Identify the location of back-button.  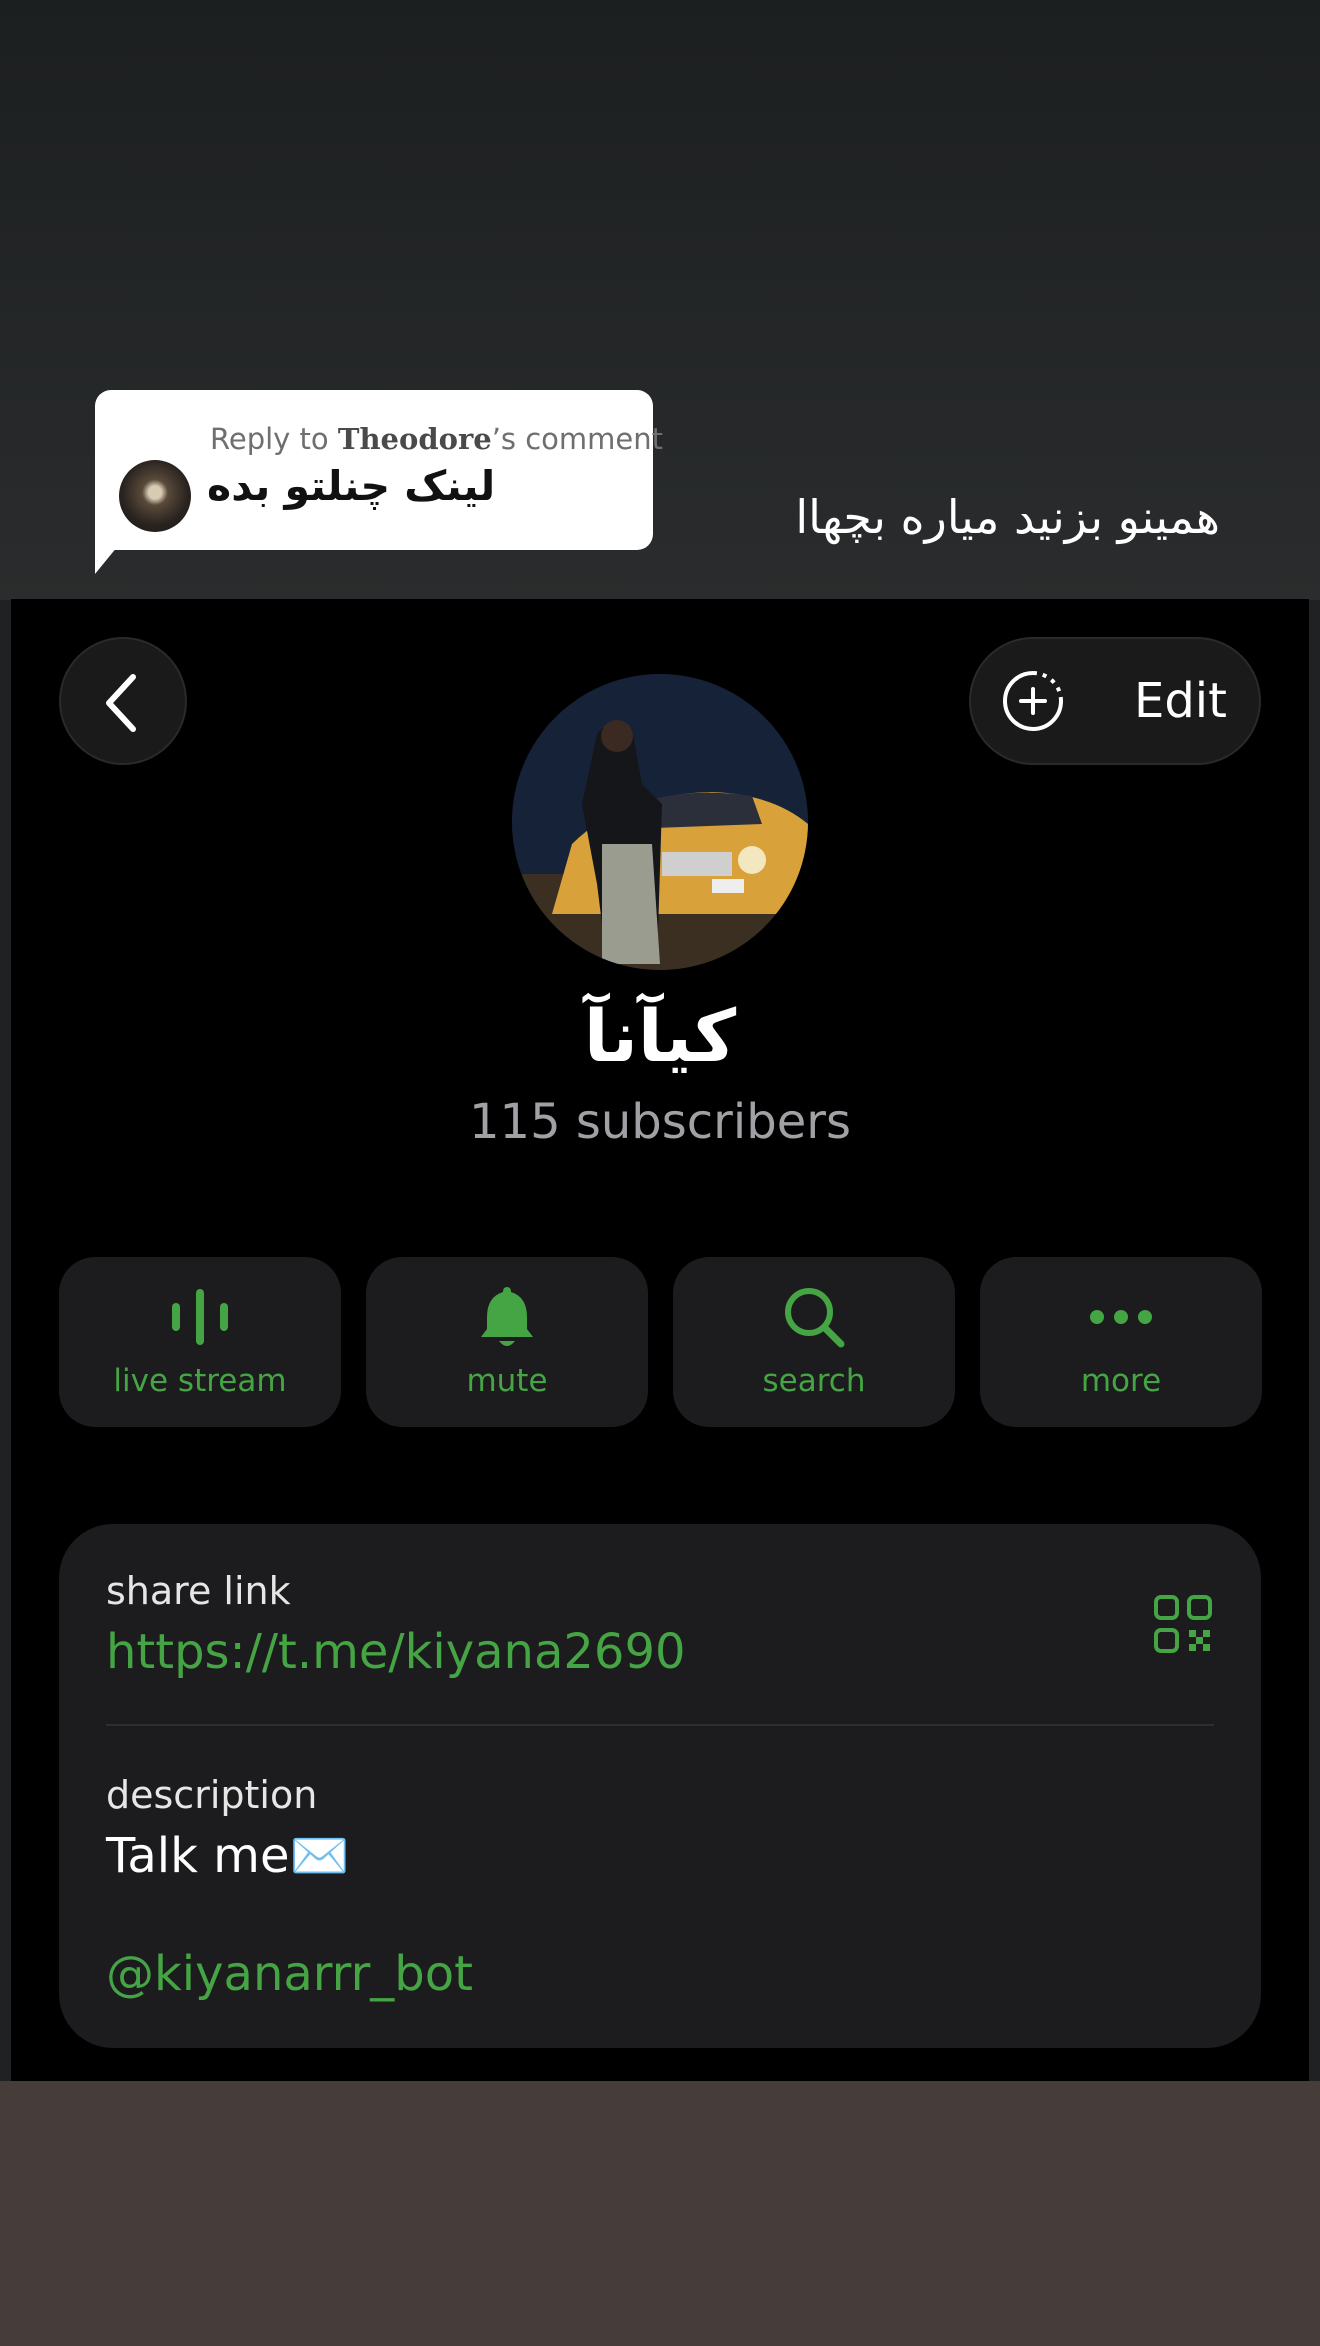
(123, 701).